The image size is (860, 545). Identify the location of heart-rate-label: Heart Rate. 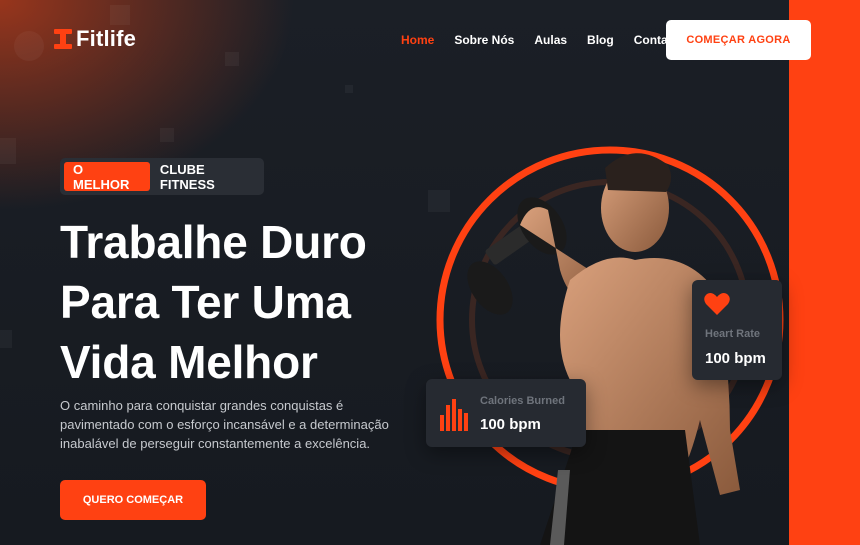
(733, 334).